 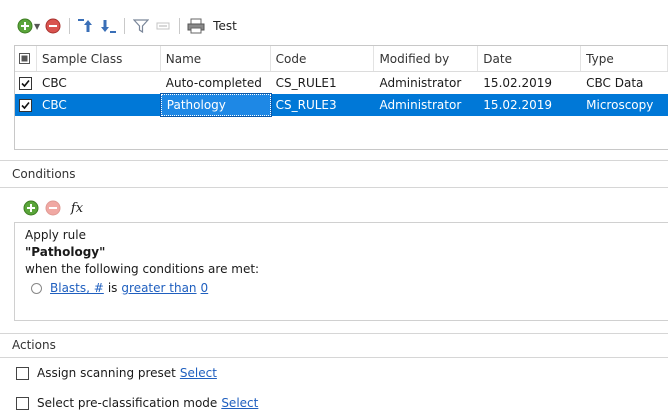 I want to click on conditions-title: Conditions, so click(x=47, y=174).